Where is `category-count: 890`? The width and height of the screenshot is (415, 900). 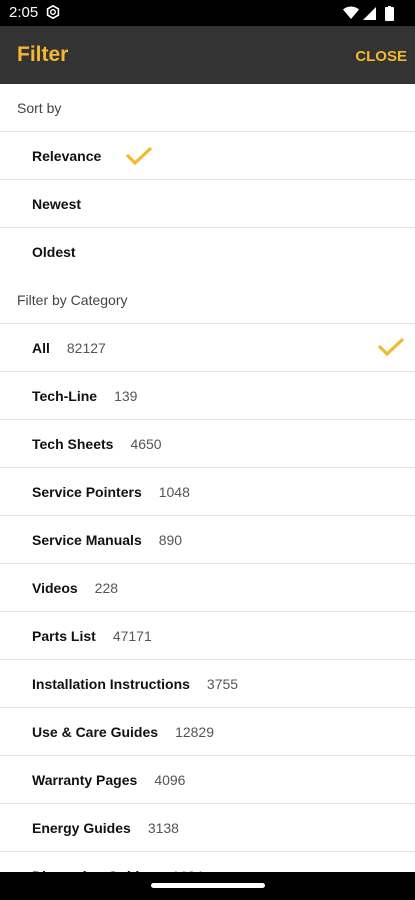
category-count: 890 is located at coordinates (170, 539).